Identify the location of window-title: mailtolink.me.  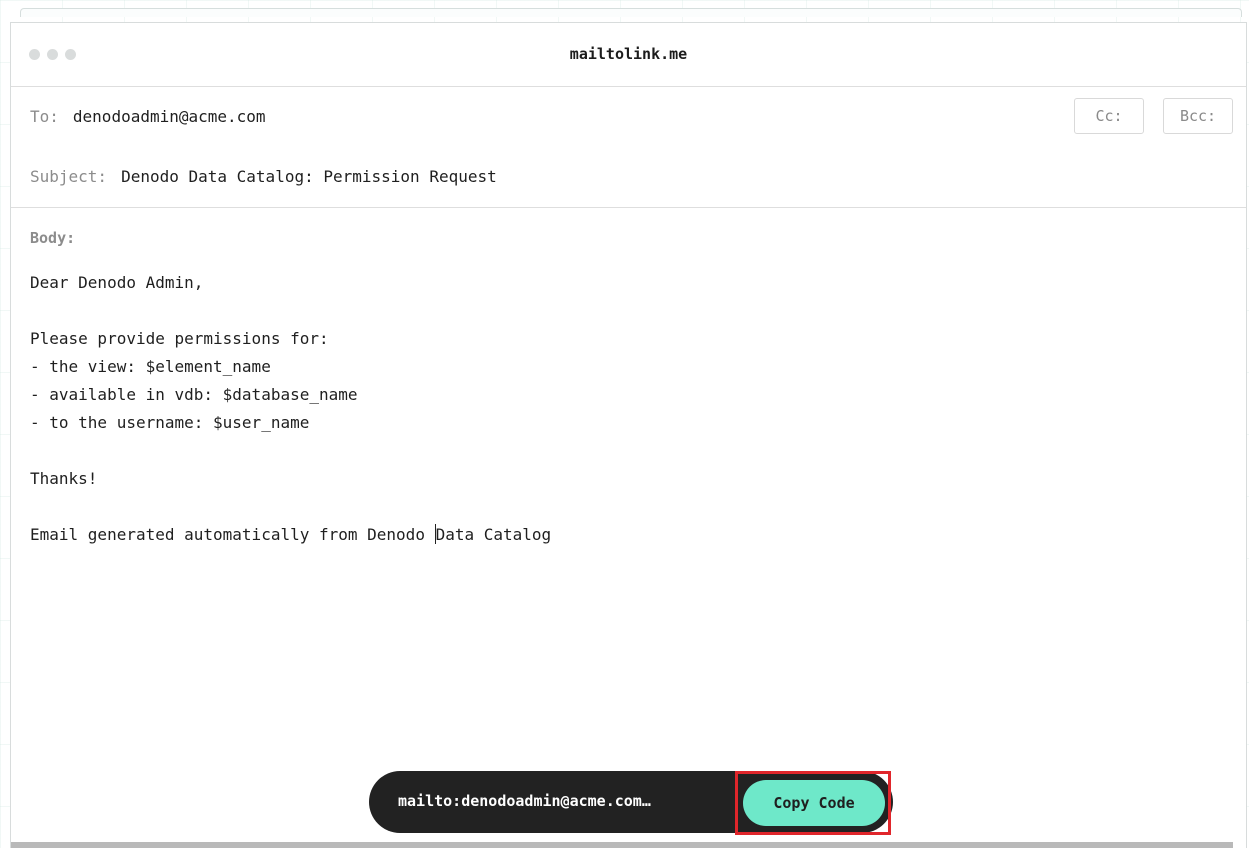
(628, 54).